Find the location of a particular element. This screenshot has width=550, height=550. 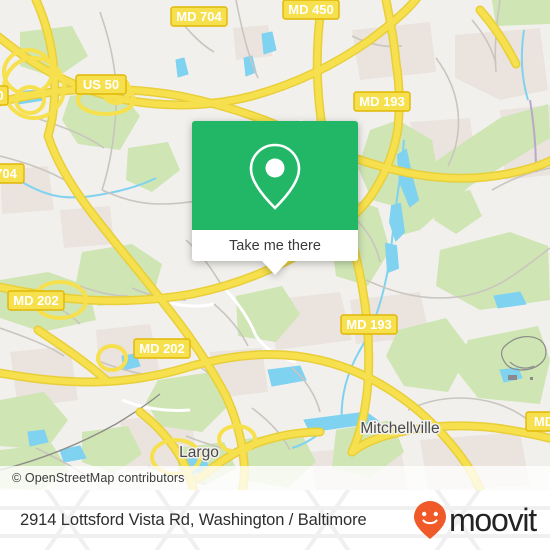

road-shield-md-450: MD 450 is located at coordinates (311, 10).